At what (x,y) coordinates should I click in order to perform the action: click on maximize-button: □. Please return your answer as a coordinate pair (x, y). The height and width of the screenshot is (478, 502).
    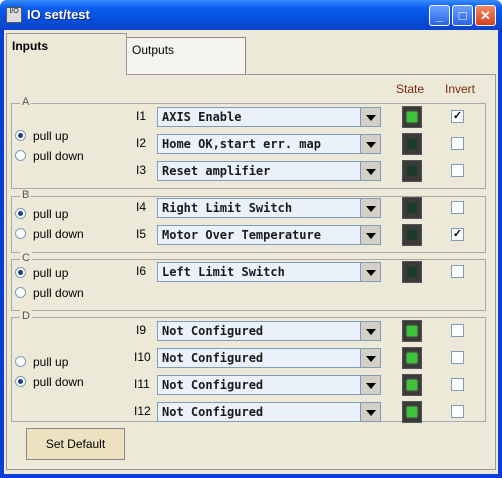
    Looking at the image, I should click on (462, 15).